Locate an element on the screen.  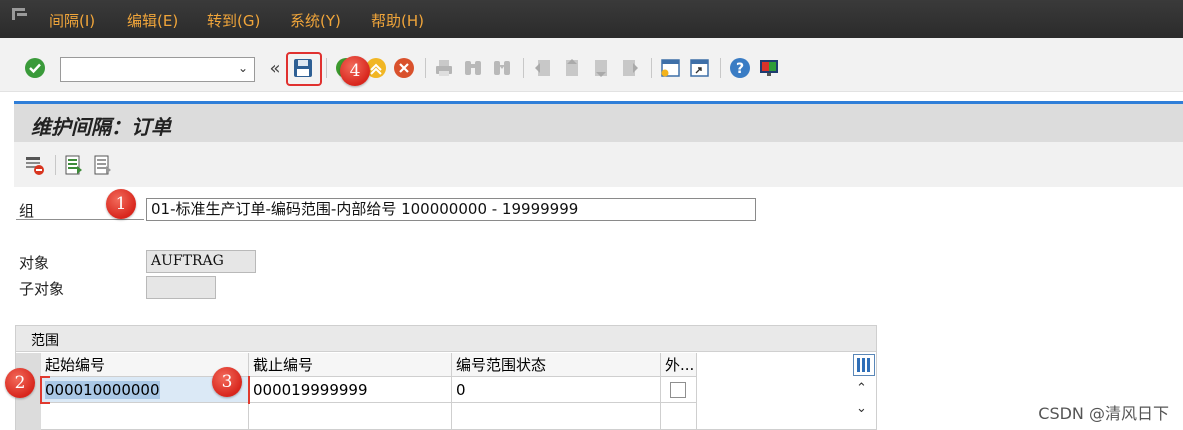
marker-1: 1 is located at coordinates (121, 204).